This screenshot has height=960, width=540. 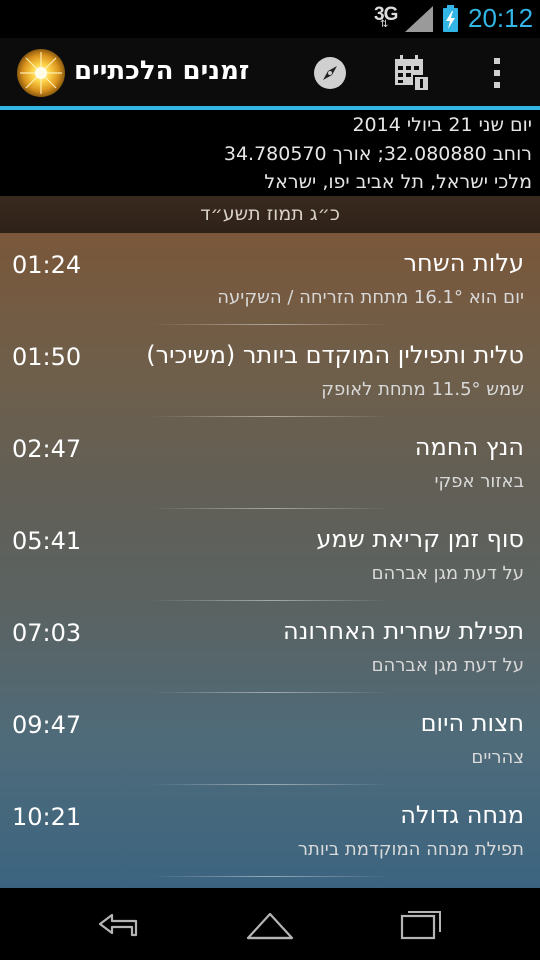 What do you see at coordinates (270, 555) in the screenshot?
I see `list-item: 05:41 סוף זמן קריאת שמע על דעת מגן אברהם` at bounding box center [270, 555].